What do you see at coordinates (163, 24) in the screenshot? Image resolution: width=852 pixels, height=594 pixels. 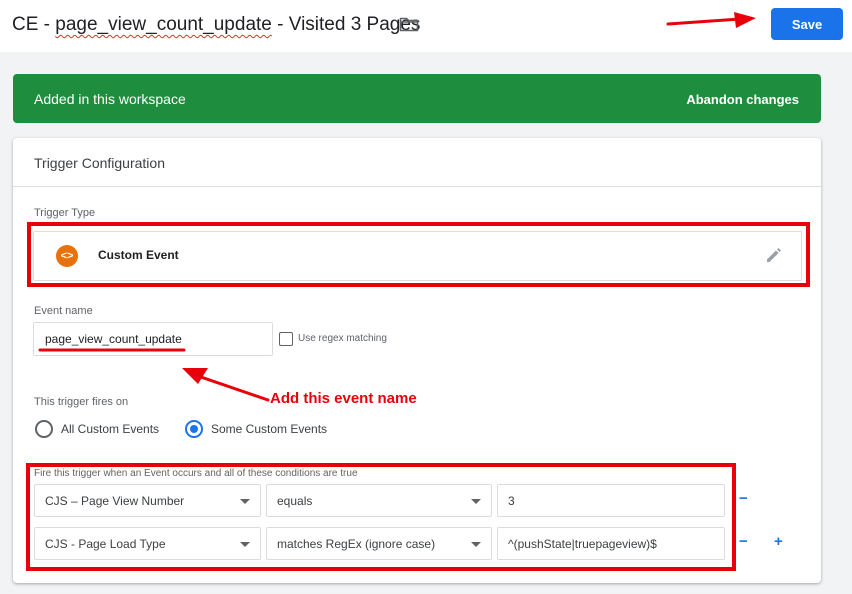 I see `title-event-name: page_view_count_update` at bounding box center [163, 24].